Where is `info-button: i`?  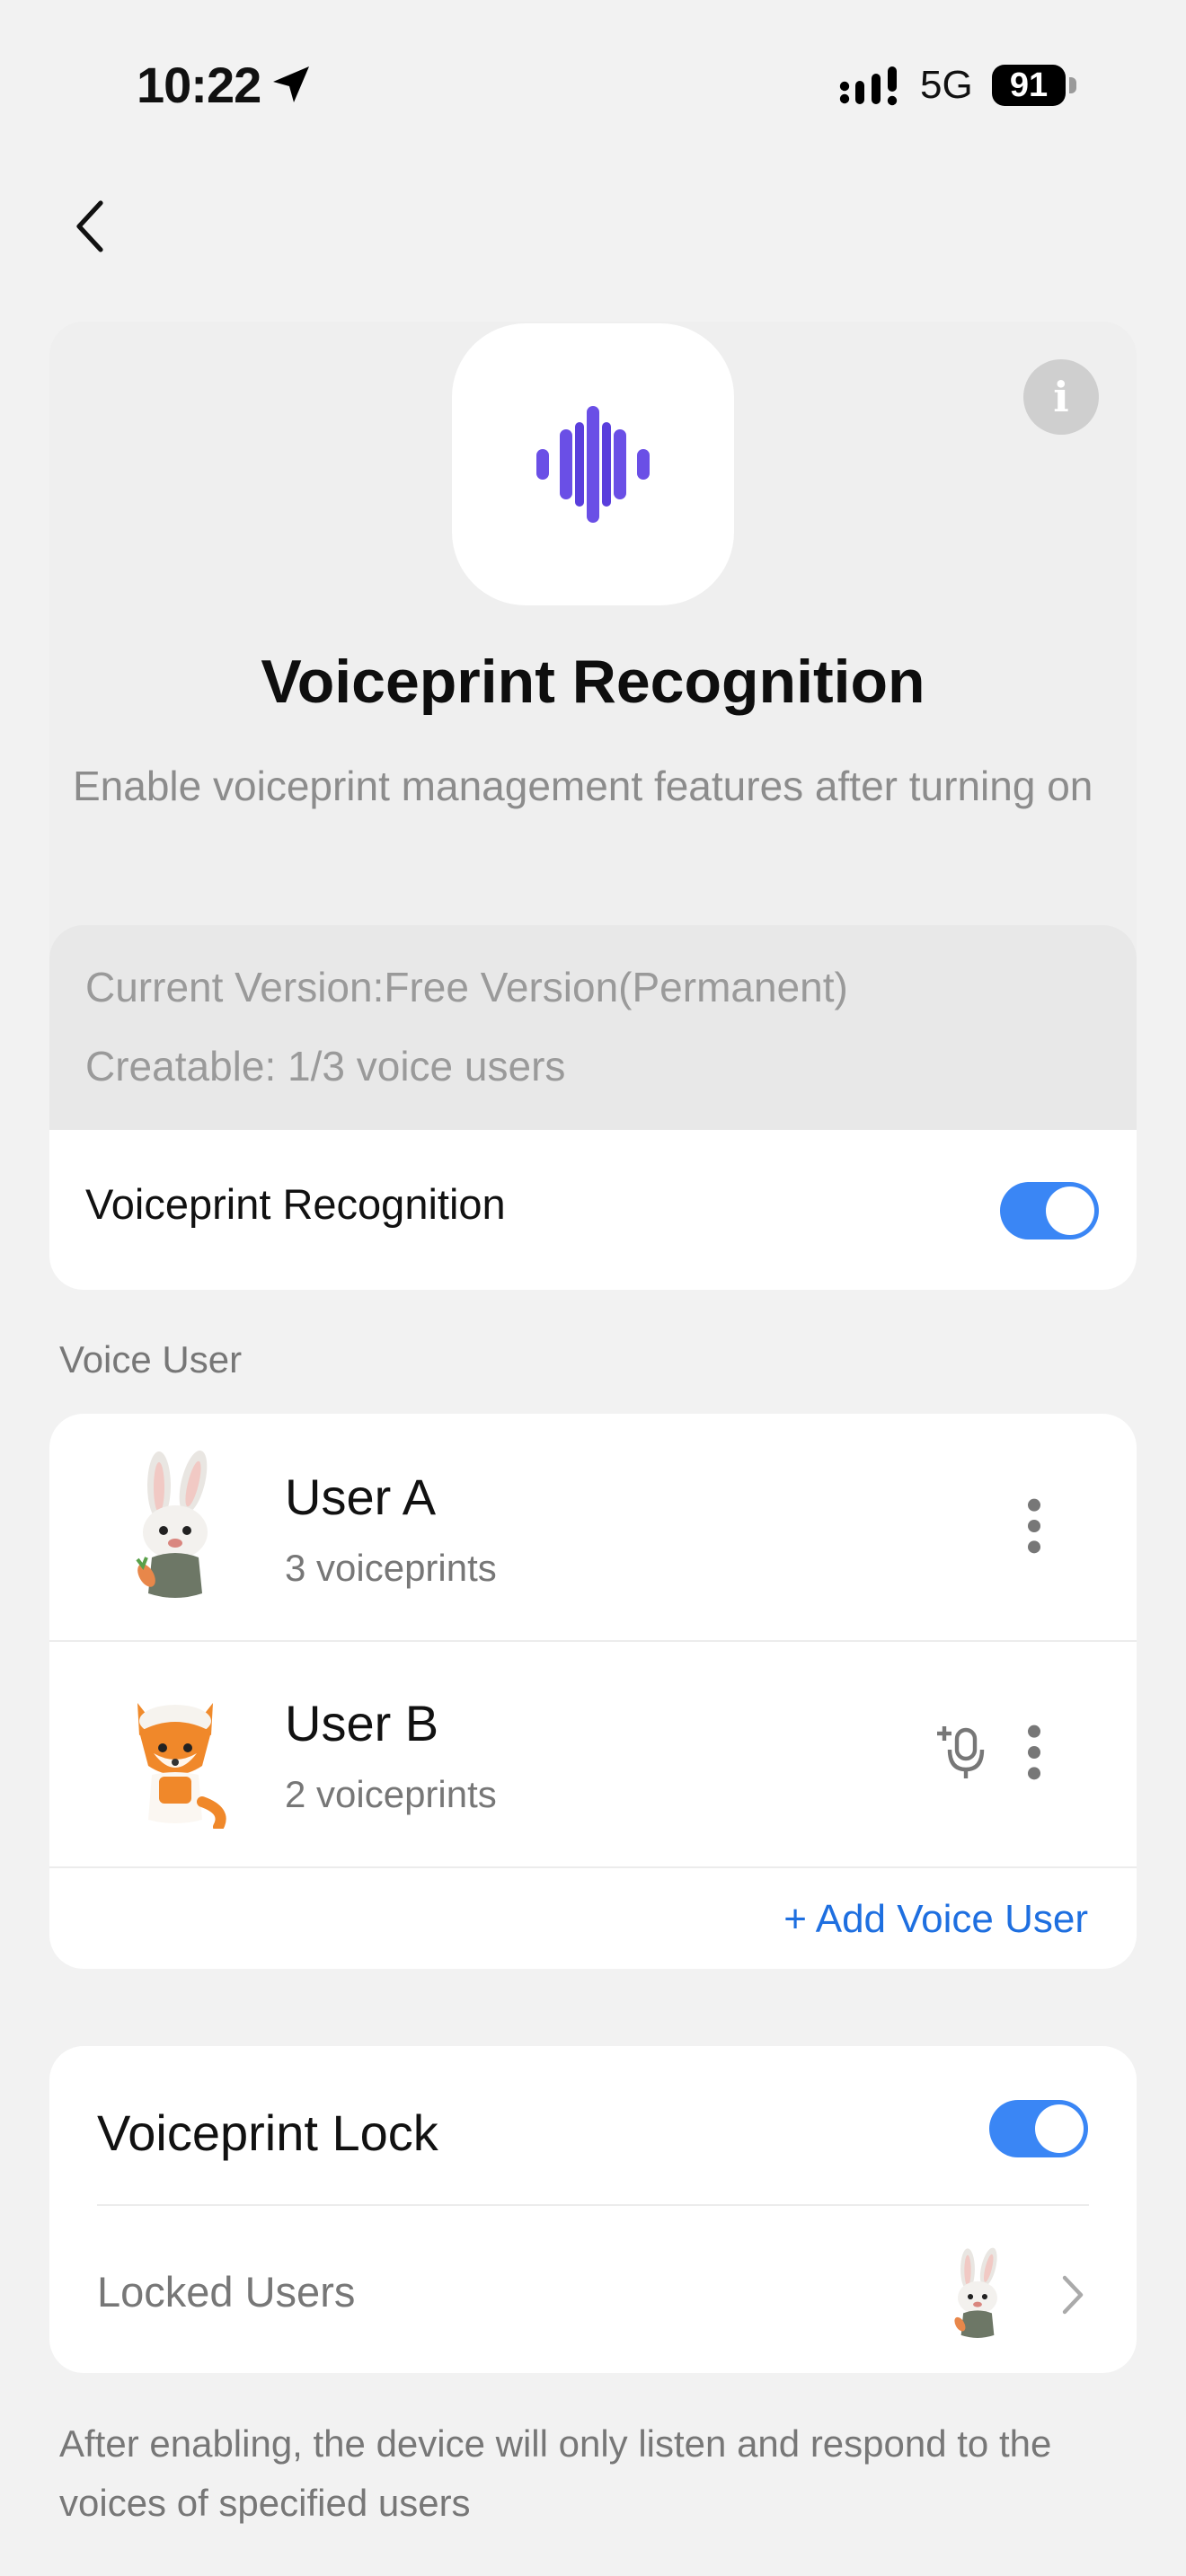
info-button: i is located at coordinates (1061, 397).